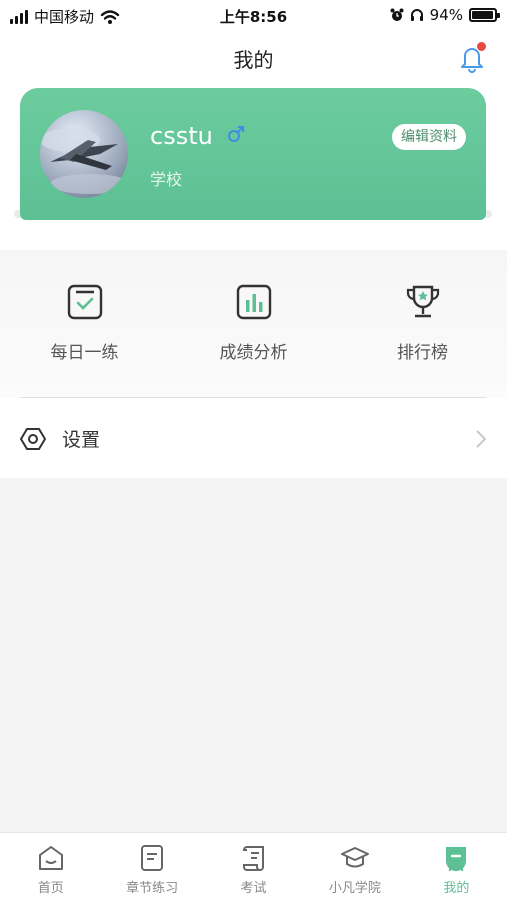  What do you see at coordinates (253, 154) in the screenshot?
I see `profile-card: csstu 学校 编辑资料` at bounding box center [253, 154].